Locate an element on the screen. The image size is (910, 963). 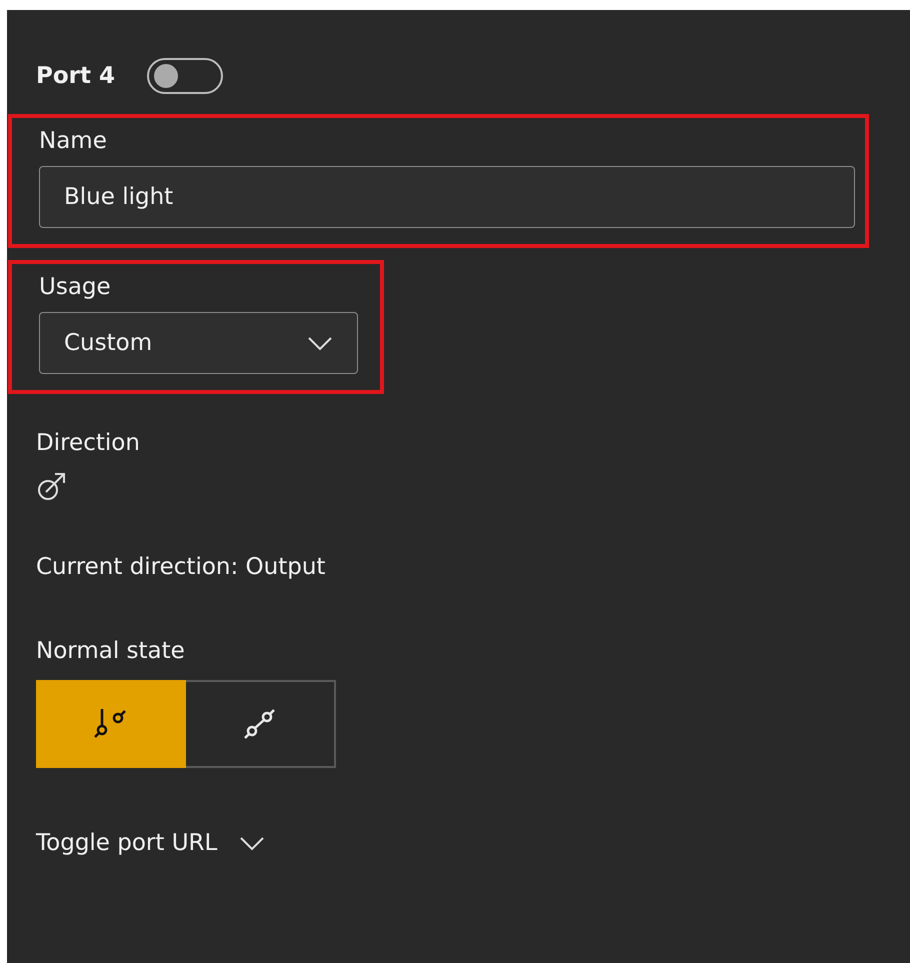
state-option is located at coordinates (261, 724).